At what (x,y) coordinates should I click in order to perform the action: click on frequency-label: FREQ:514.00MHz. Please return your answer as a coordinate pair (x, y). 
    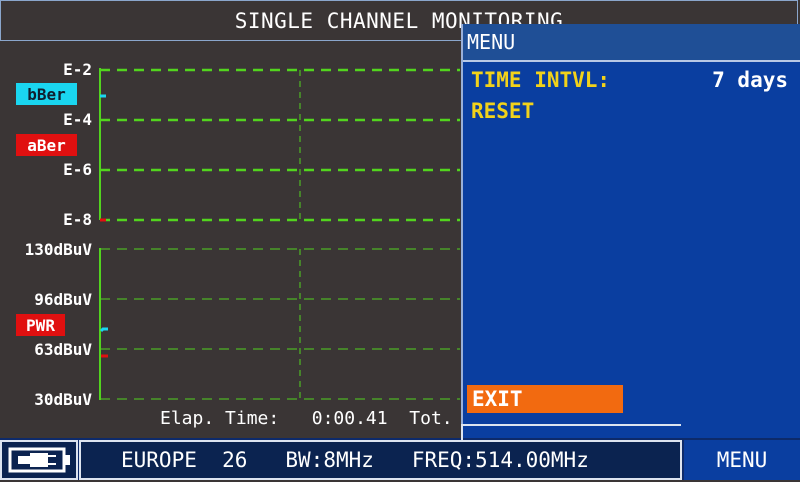
    Looking at the image, I should click on (500, 460).